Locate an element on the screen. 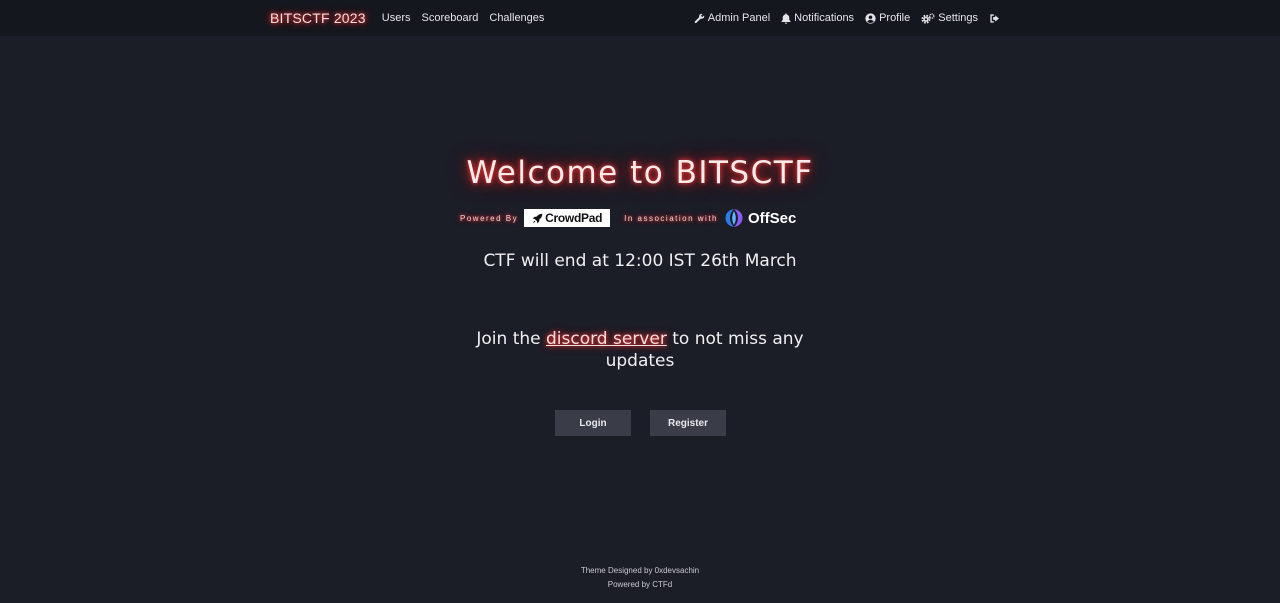 The height and width of the screenshot is (603, 1280). nav-admin-label: Admin Panel is located at coordinates (739, 18).